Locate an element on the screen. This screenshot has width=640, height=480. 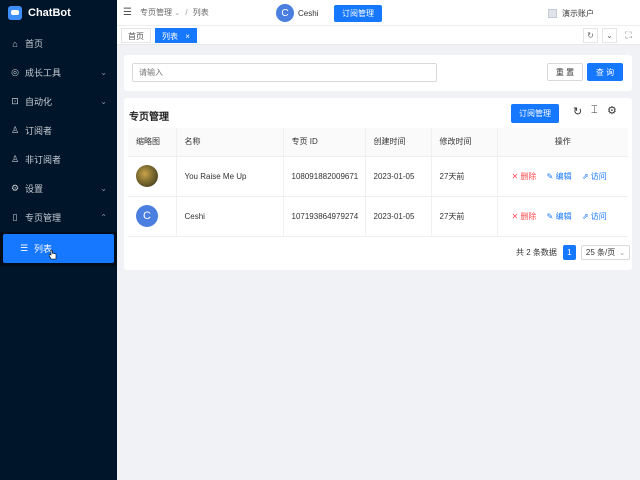
sidebar-item-page-management: ▯ 专页管理 ⌃ is located at coordinates (58, 217).